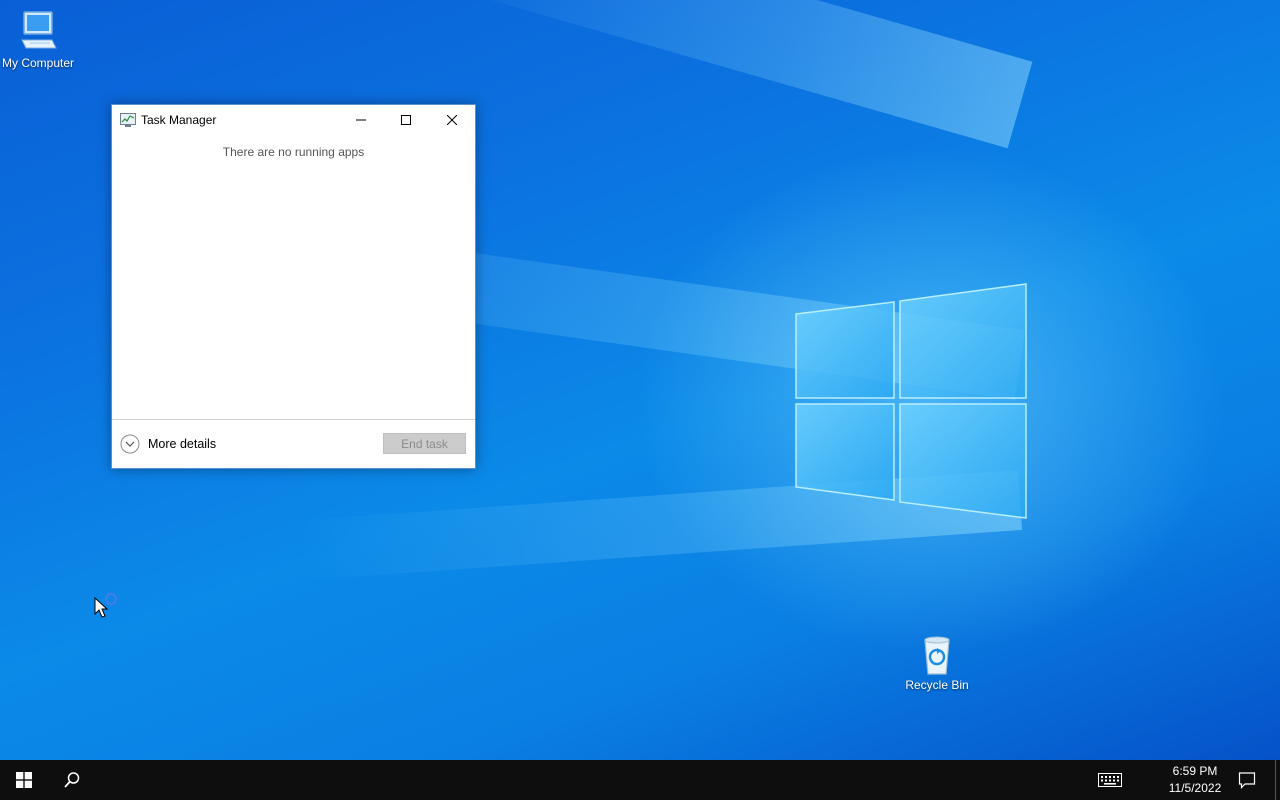 This screenshot has height=800, width=1280. I want to click on maximize-icon, so click(406, 120).